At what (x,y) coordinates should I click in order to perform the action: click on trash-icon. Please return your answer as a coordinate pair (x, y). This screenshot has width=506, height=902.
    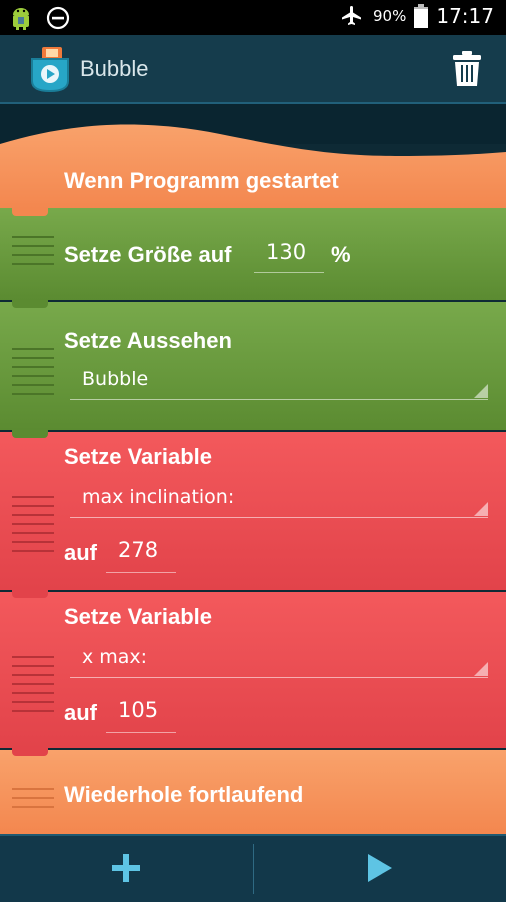
    Looking at the image, I should click on (467, 69).